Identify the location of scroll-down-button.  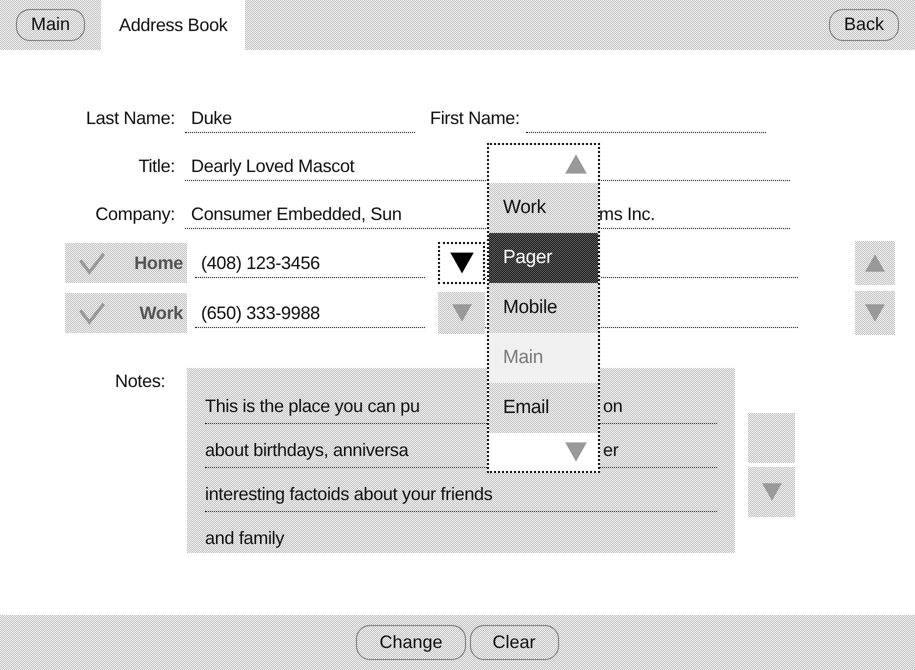
(875, 313).